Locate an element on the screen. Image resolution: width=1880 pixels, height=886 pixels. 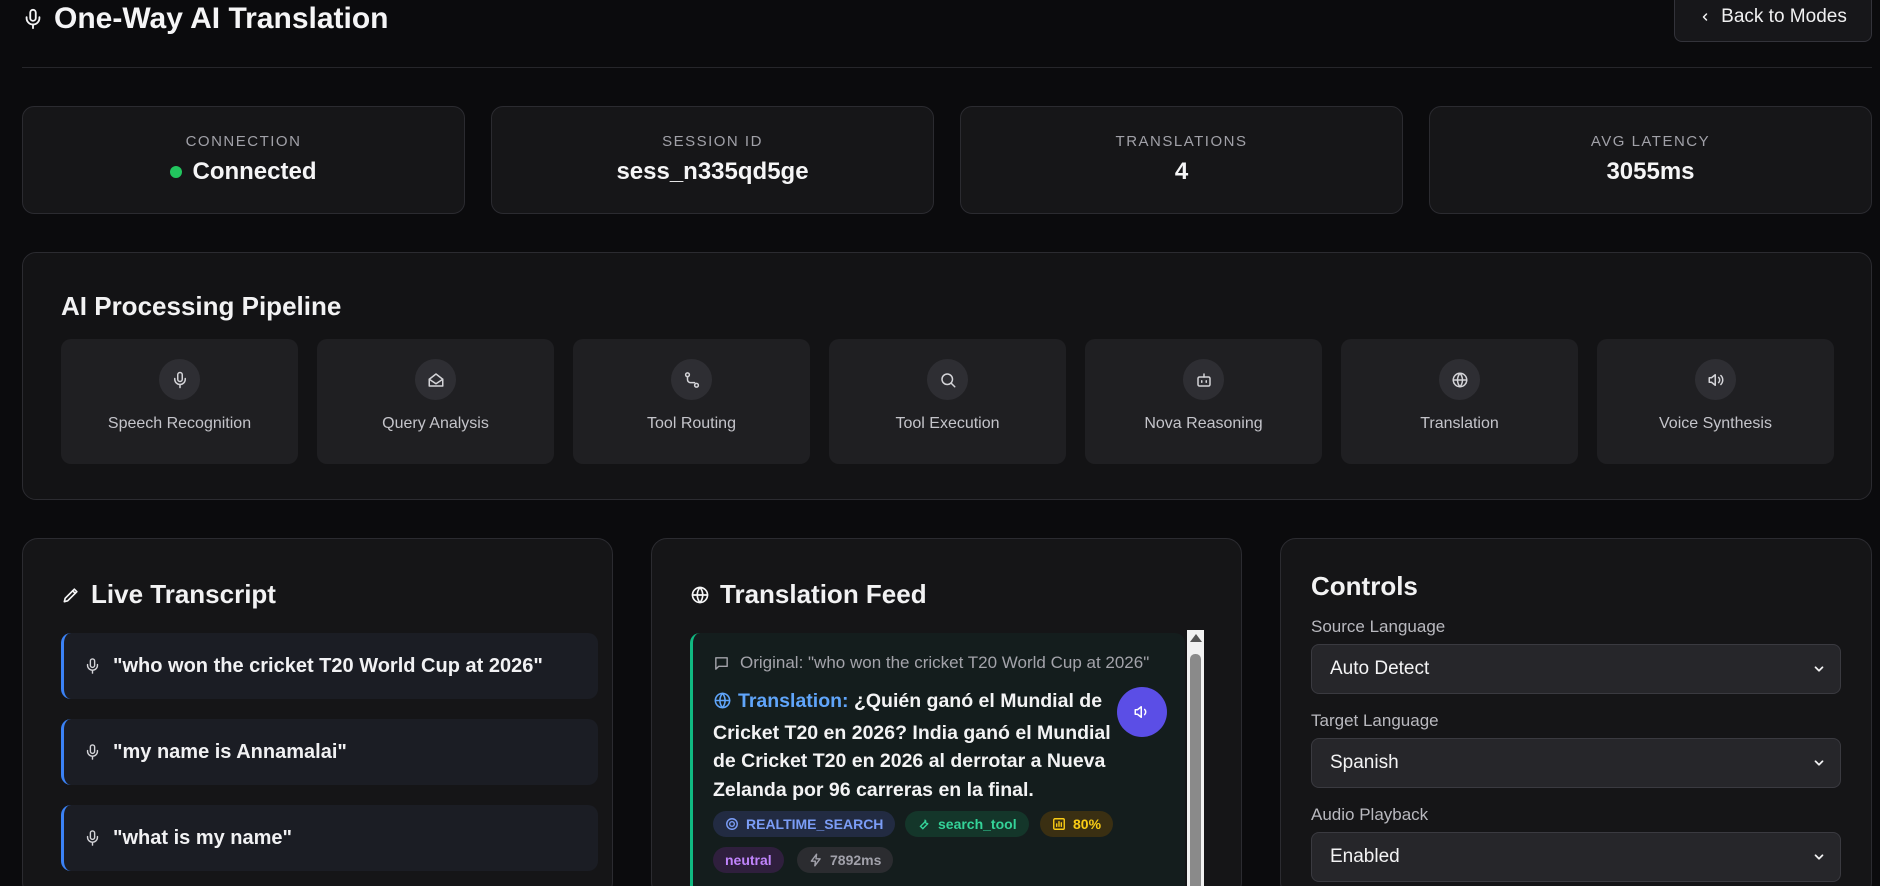
pencil-icon is located at coordinates (71, 595).